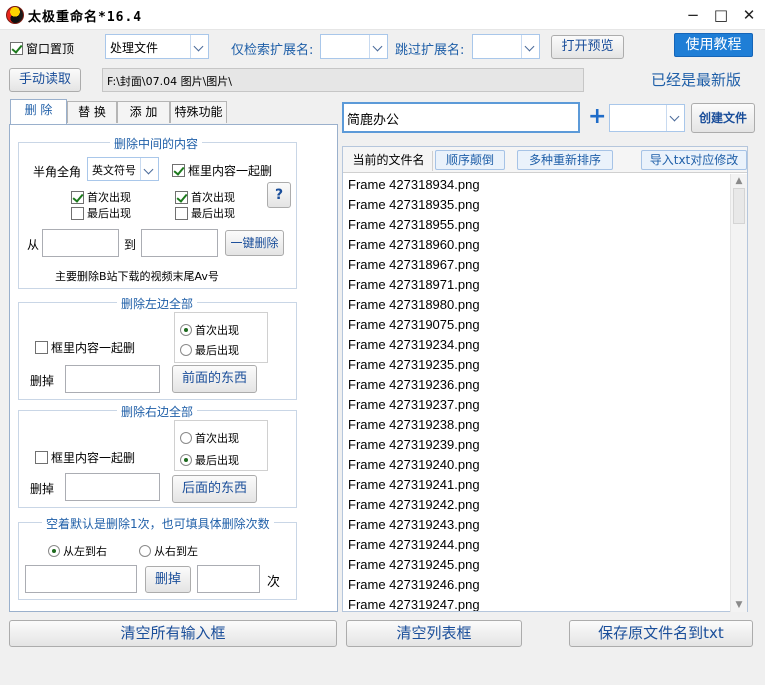 The image size is (765, 685). What do you see at coordinates (214, 379) in the screenshot?
I see `delete-front-button: 前面的东西` at bounding box center [214, 379].